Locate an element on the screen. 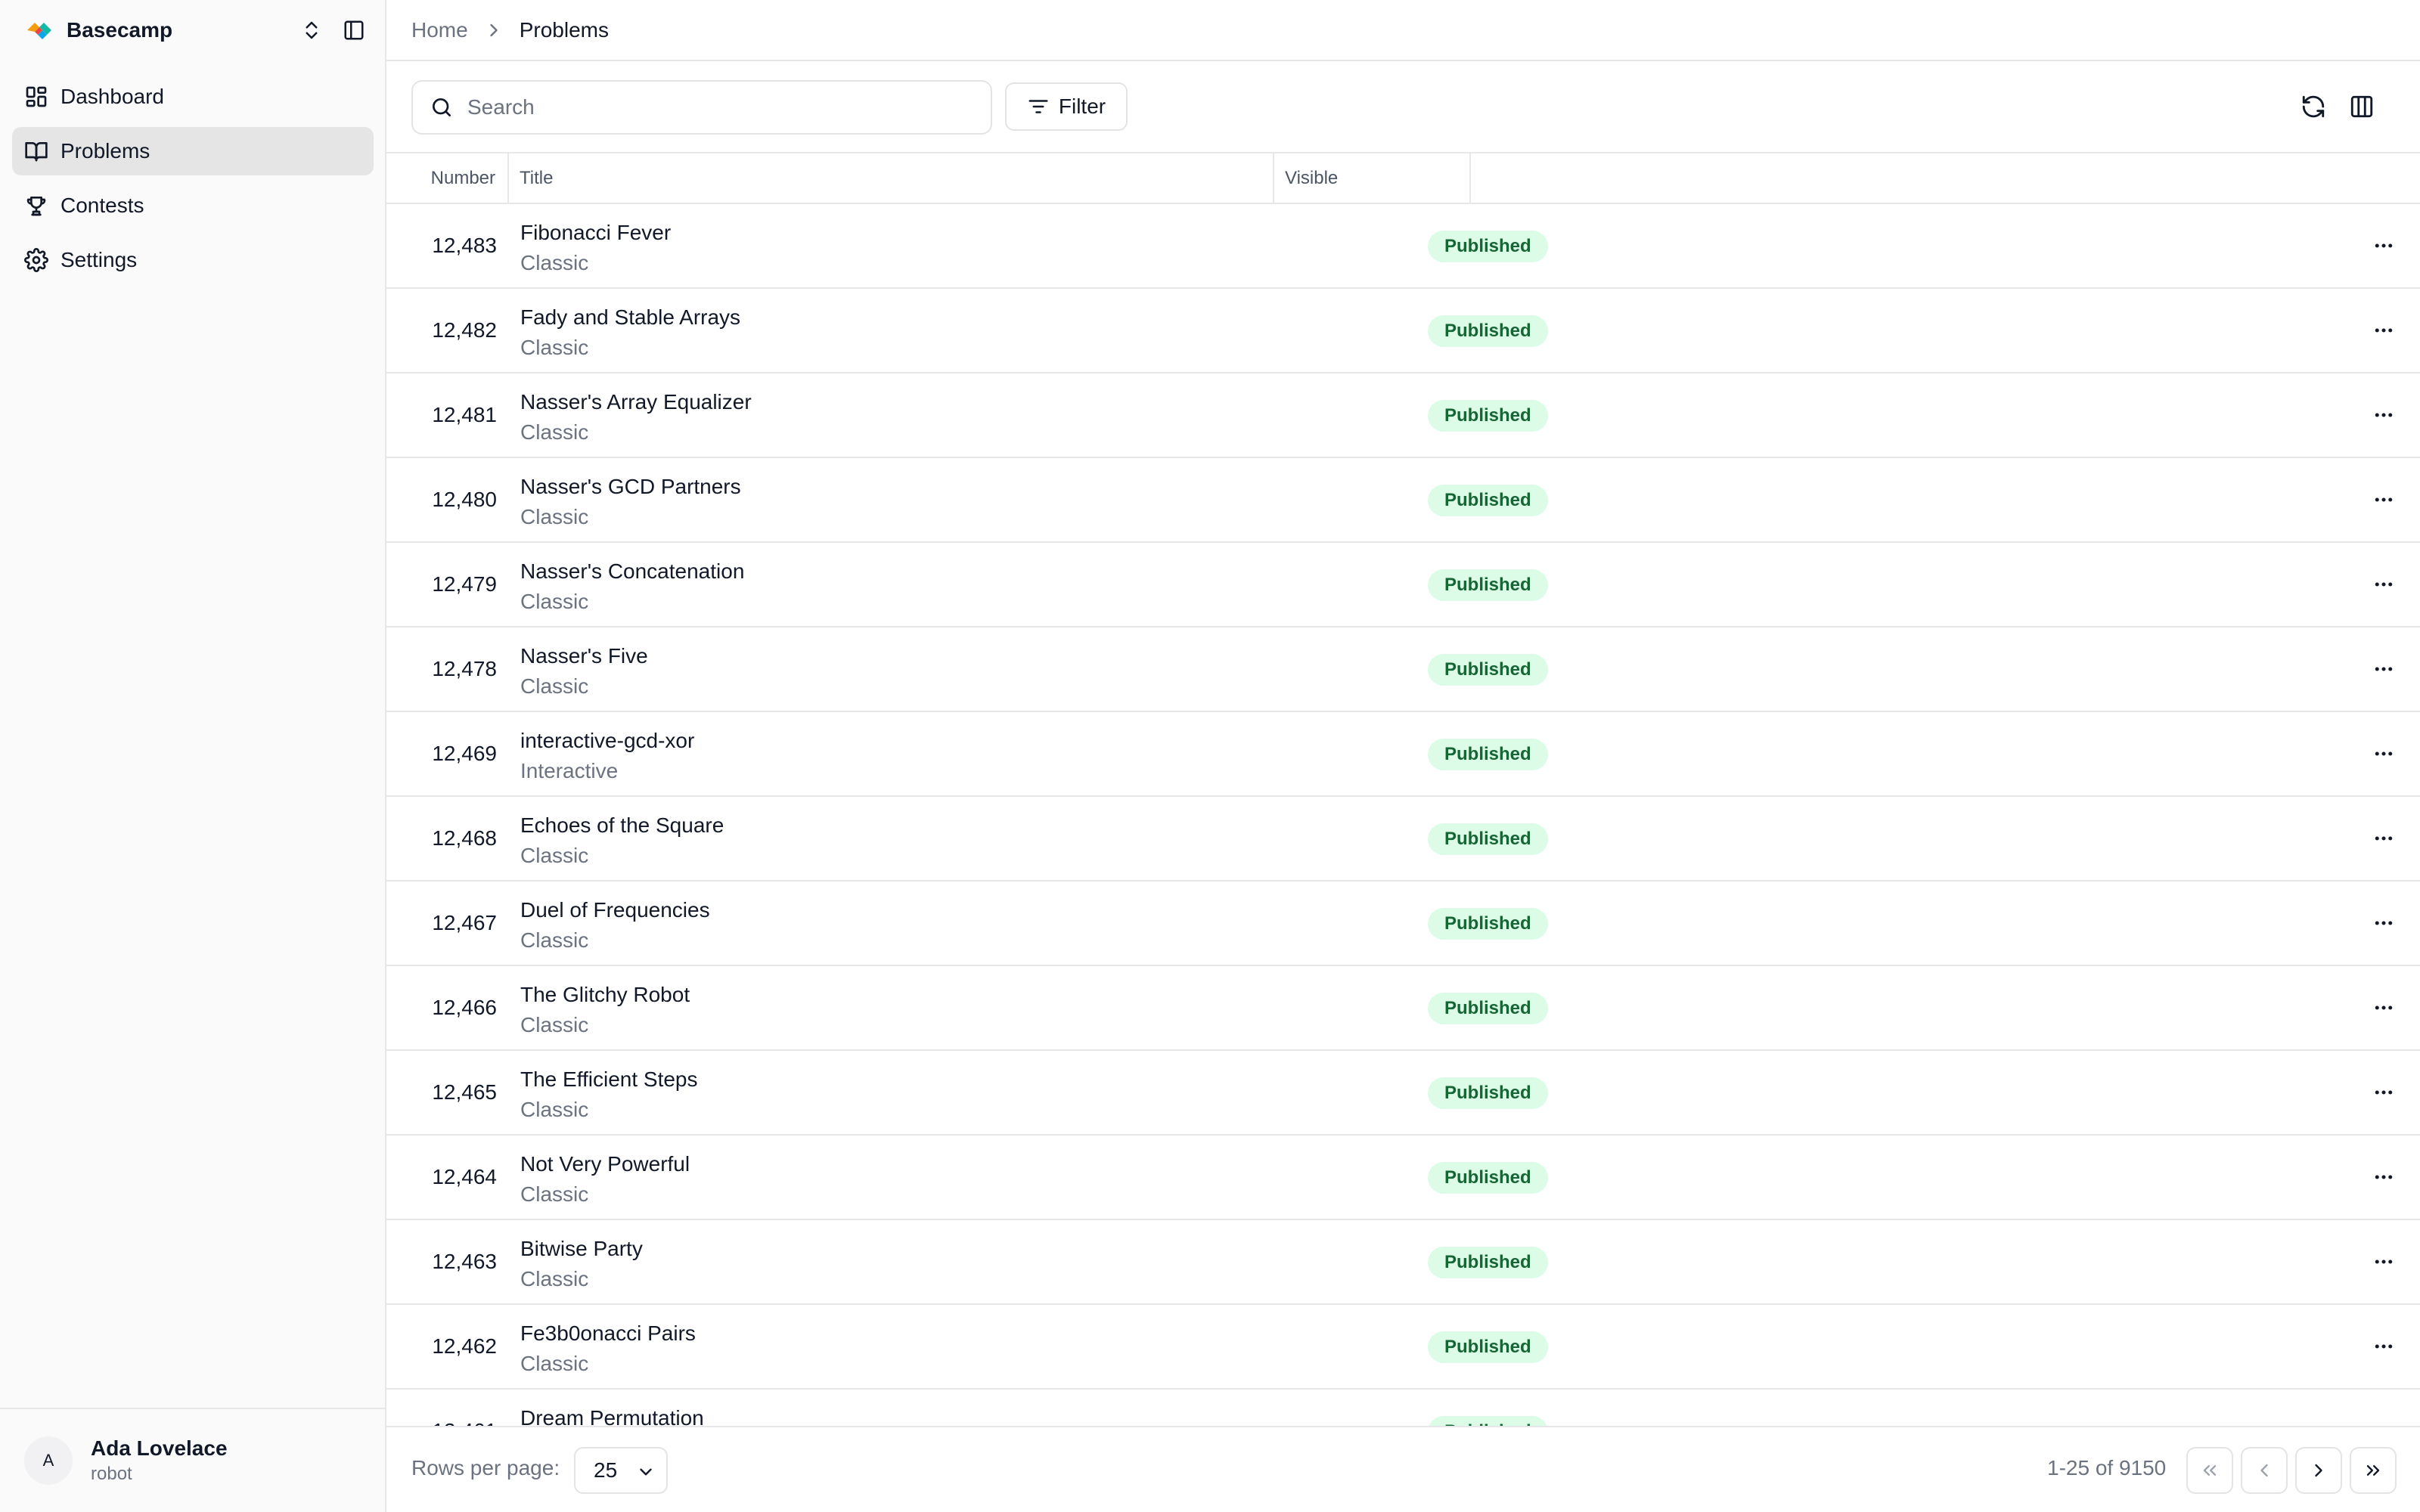  problem-title: Nasser's Concatenation is located at coordinates (632, 571).